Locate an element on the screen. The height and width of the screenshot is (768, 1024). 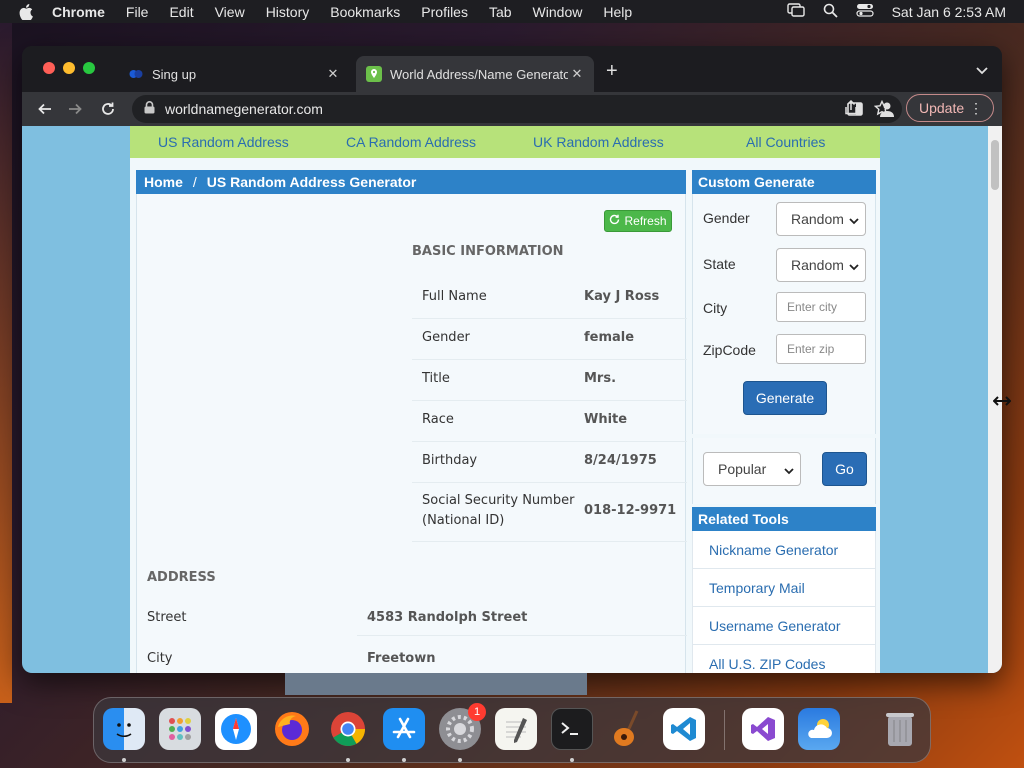
breadcrumb-home: Home is located at coordinates (163, 182).